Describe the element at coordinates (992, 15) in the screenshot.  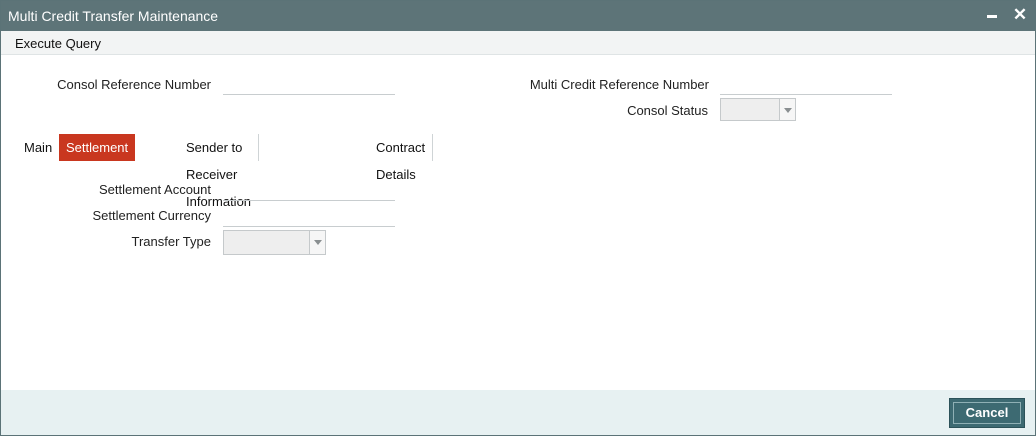
I see `minimize-icon` at that location.